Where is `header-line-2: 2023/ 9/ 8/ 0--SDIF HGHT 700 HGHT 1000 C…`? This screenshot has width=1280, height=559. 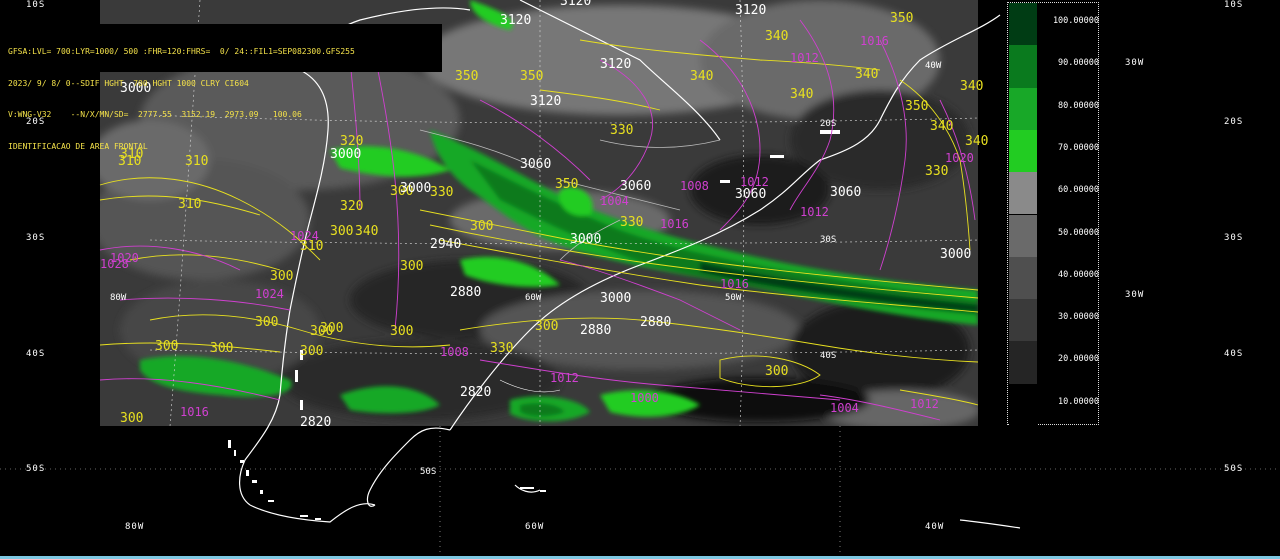
header-line-2: 2023/ 9/ 8/ 0--SDIF HGHT 700 HGHT 1000 C… is located at coordinates (128, 83).